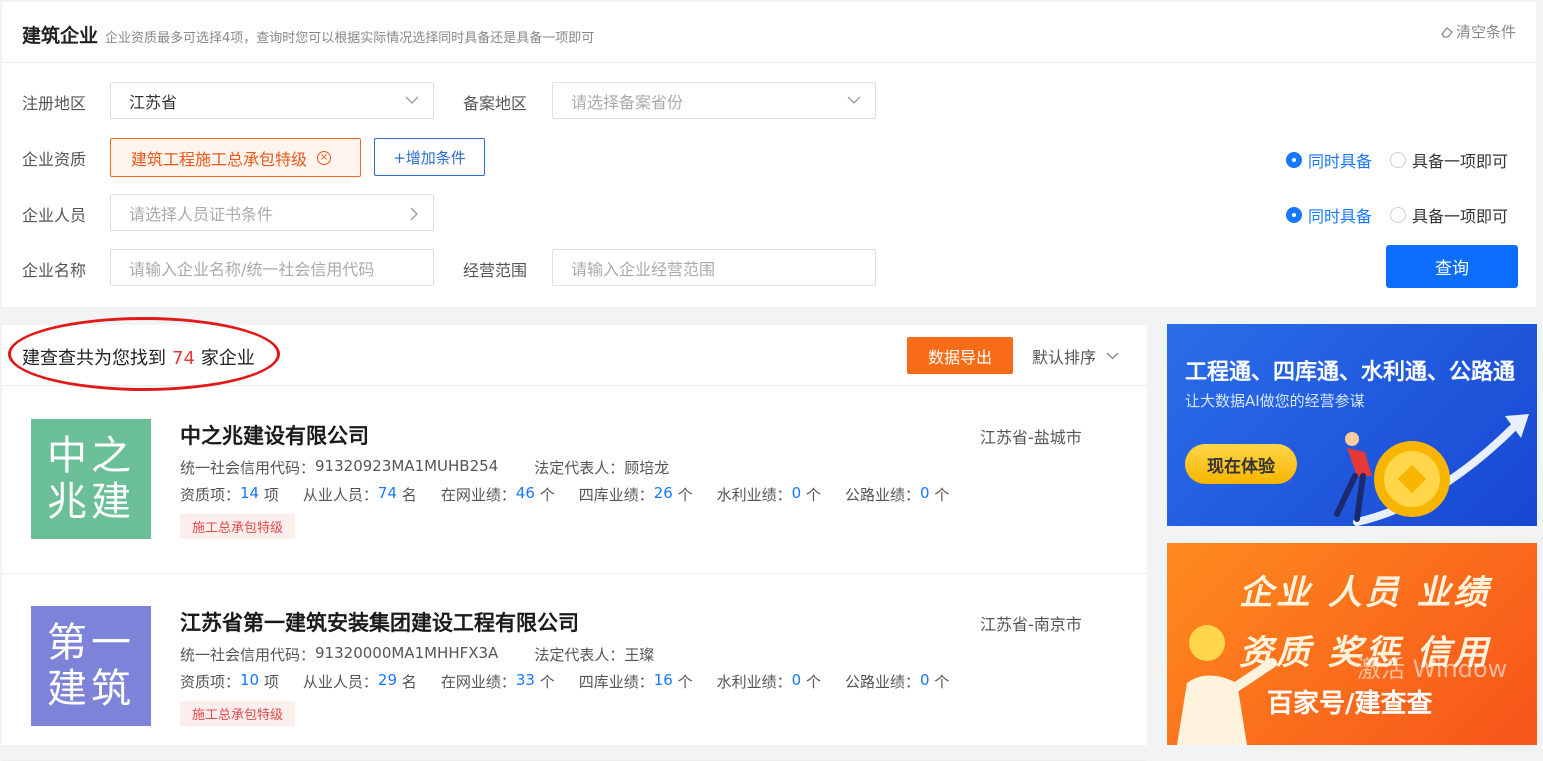 This screenshot has height=761, width=1543. Describe the element at coordinates (495, 270) in the screenshot. I see `scope-label: 经营范围` at that location.